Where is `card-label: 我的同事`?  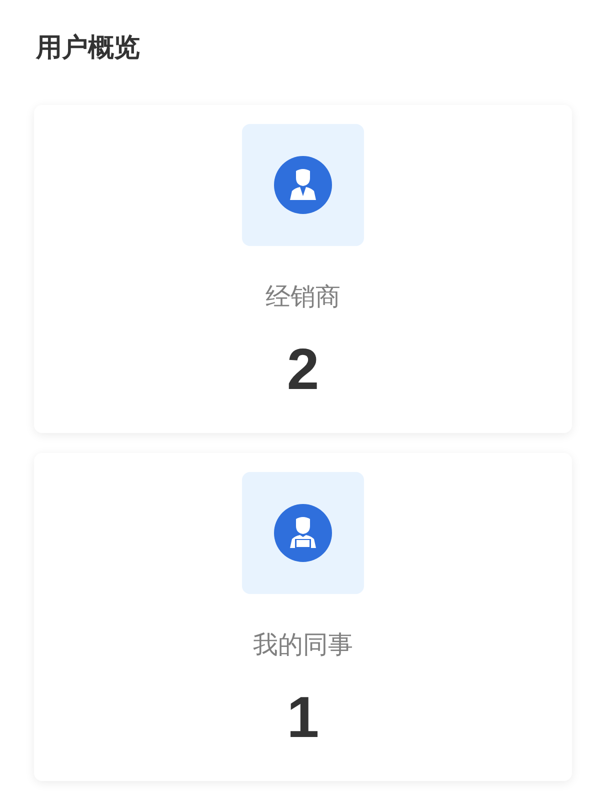
card-label: 我的同事 is located at coordinates (303, 645).